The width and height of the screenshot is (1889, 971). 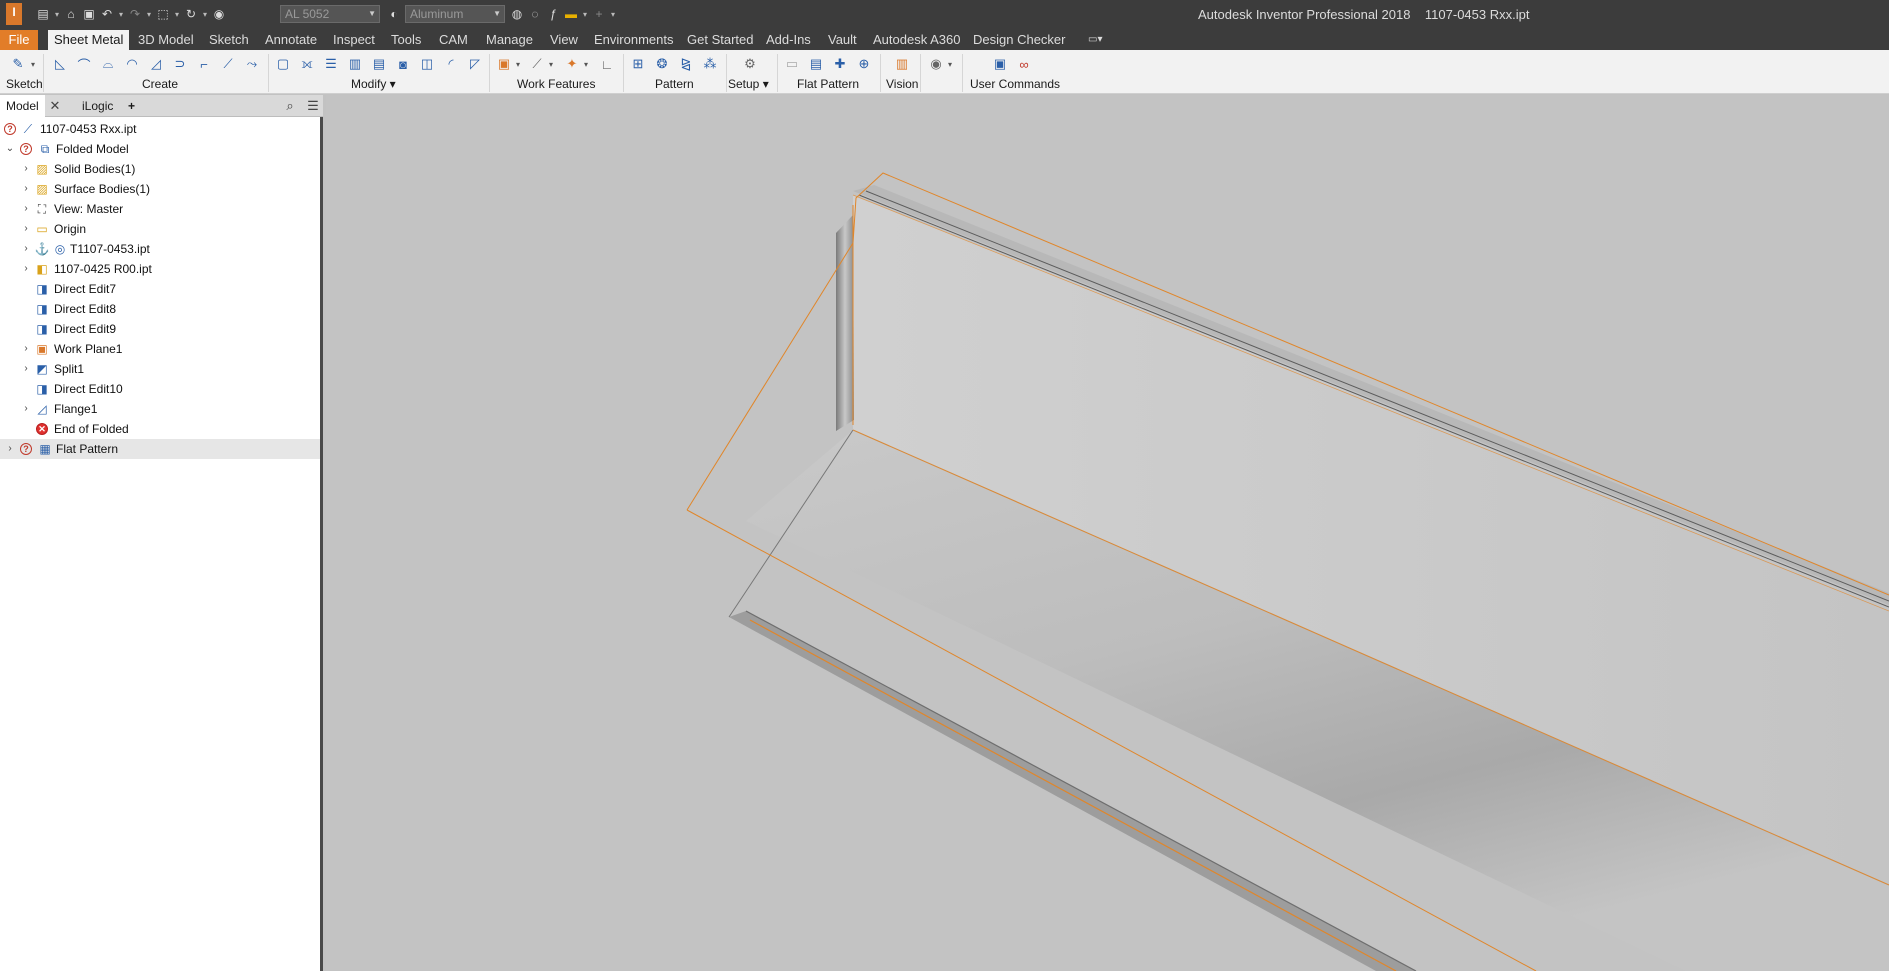 What do you see at coordinates (160, 369) in the screenshot?
I see `tree-item-split1: › ◩ Split1` at bounding box center [160, 369].